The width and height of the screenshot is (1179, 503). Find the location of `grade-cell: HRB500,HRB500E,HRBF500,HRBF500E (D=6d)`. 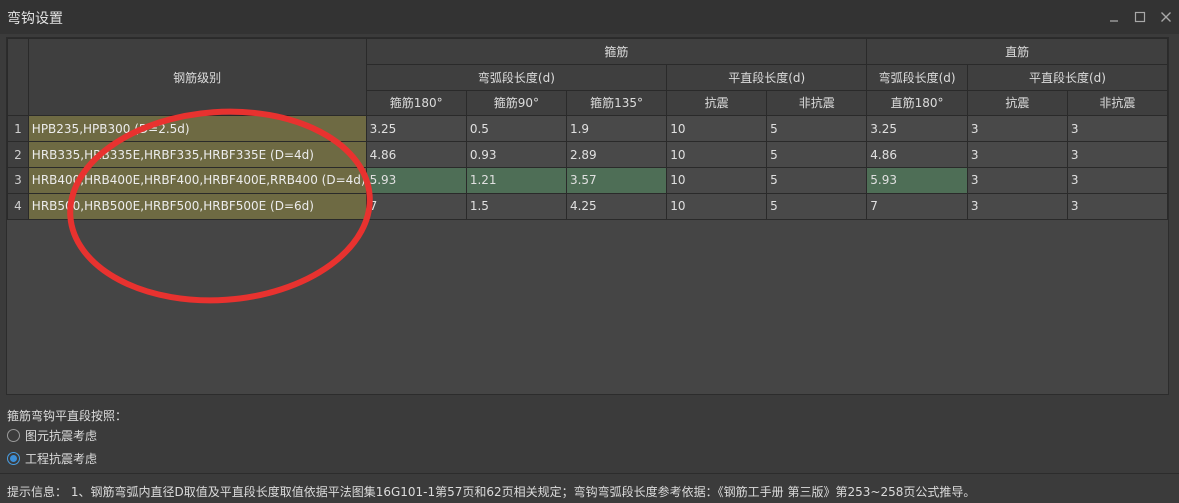

grade-cell: HRB500,HRB500E,HRBF500,HRBF500E (D=6d) is located at coordinates (197, 206).